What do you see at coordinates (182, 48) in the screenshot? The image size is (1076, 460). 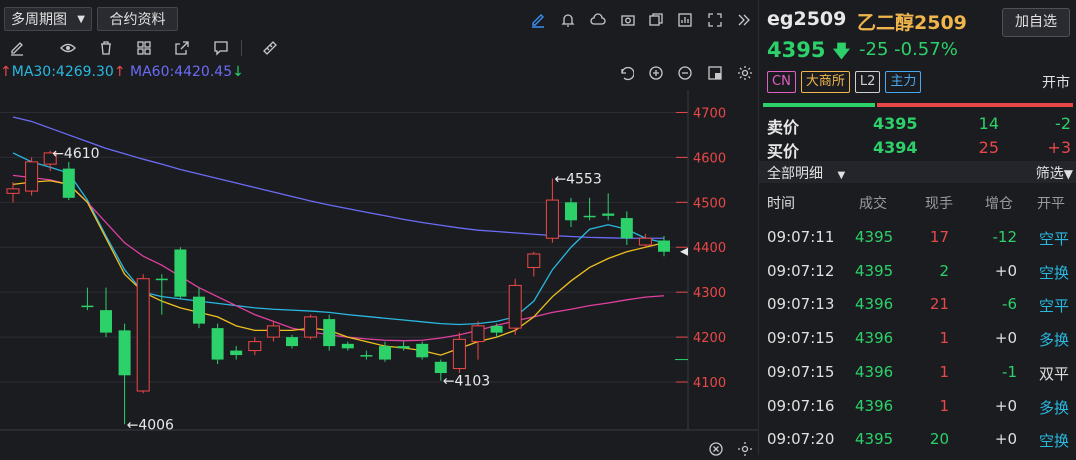 I see `export-icon` at bounding box center [182, 48].